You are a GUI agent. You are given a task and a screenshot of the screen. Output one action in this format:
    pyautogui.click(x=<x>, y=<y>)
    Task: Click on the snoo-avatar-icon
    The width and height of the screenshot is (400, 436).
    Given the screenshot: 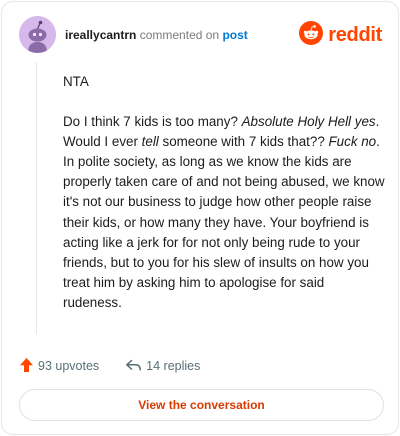 What is the action you would take?
    pyautogui.click(x=37, y=34)
    